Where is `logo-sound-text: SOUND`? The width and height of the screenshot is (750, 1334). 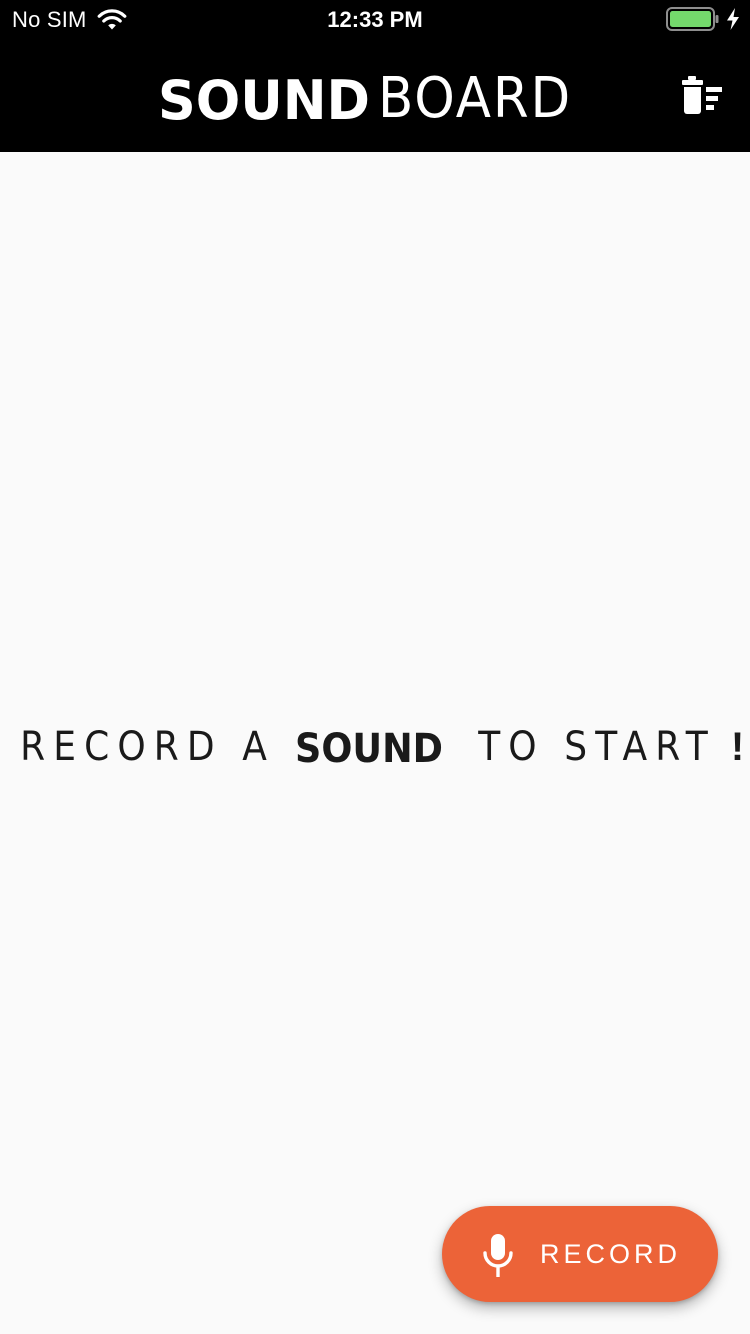
logo-sound-text: SOUND is located at coordinates (264, 99).